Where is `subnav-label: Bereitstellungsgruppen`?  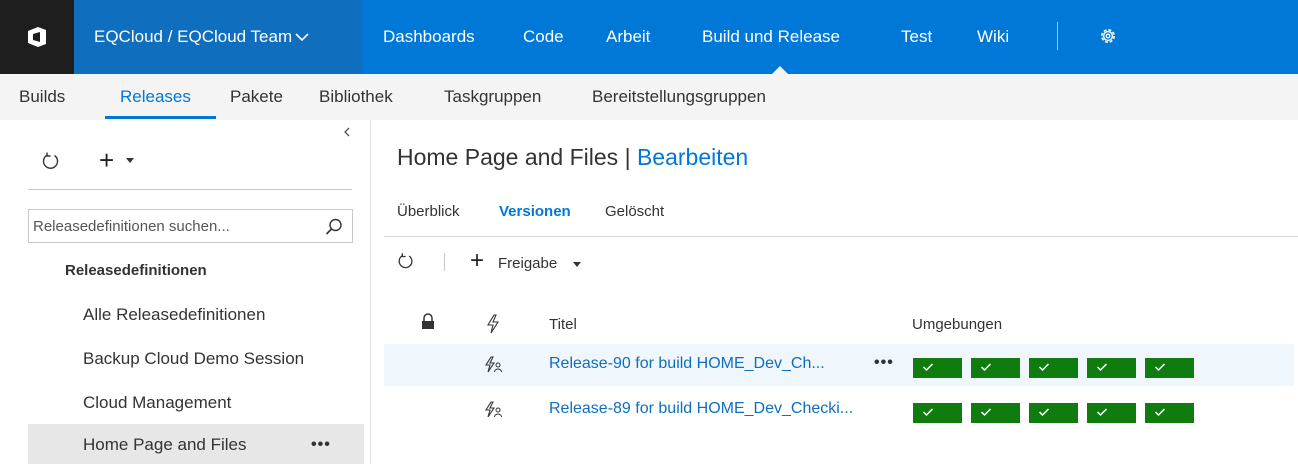 subnav-label: Bereitstellungsgruppen is located at coordinates (679, 96).